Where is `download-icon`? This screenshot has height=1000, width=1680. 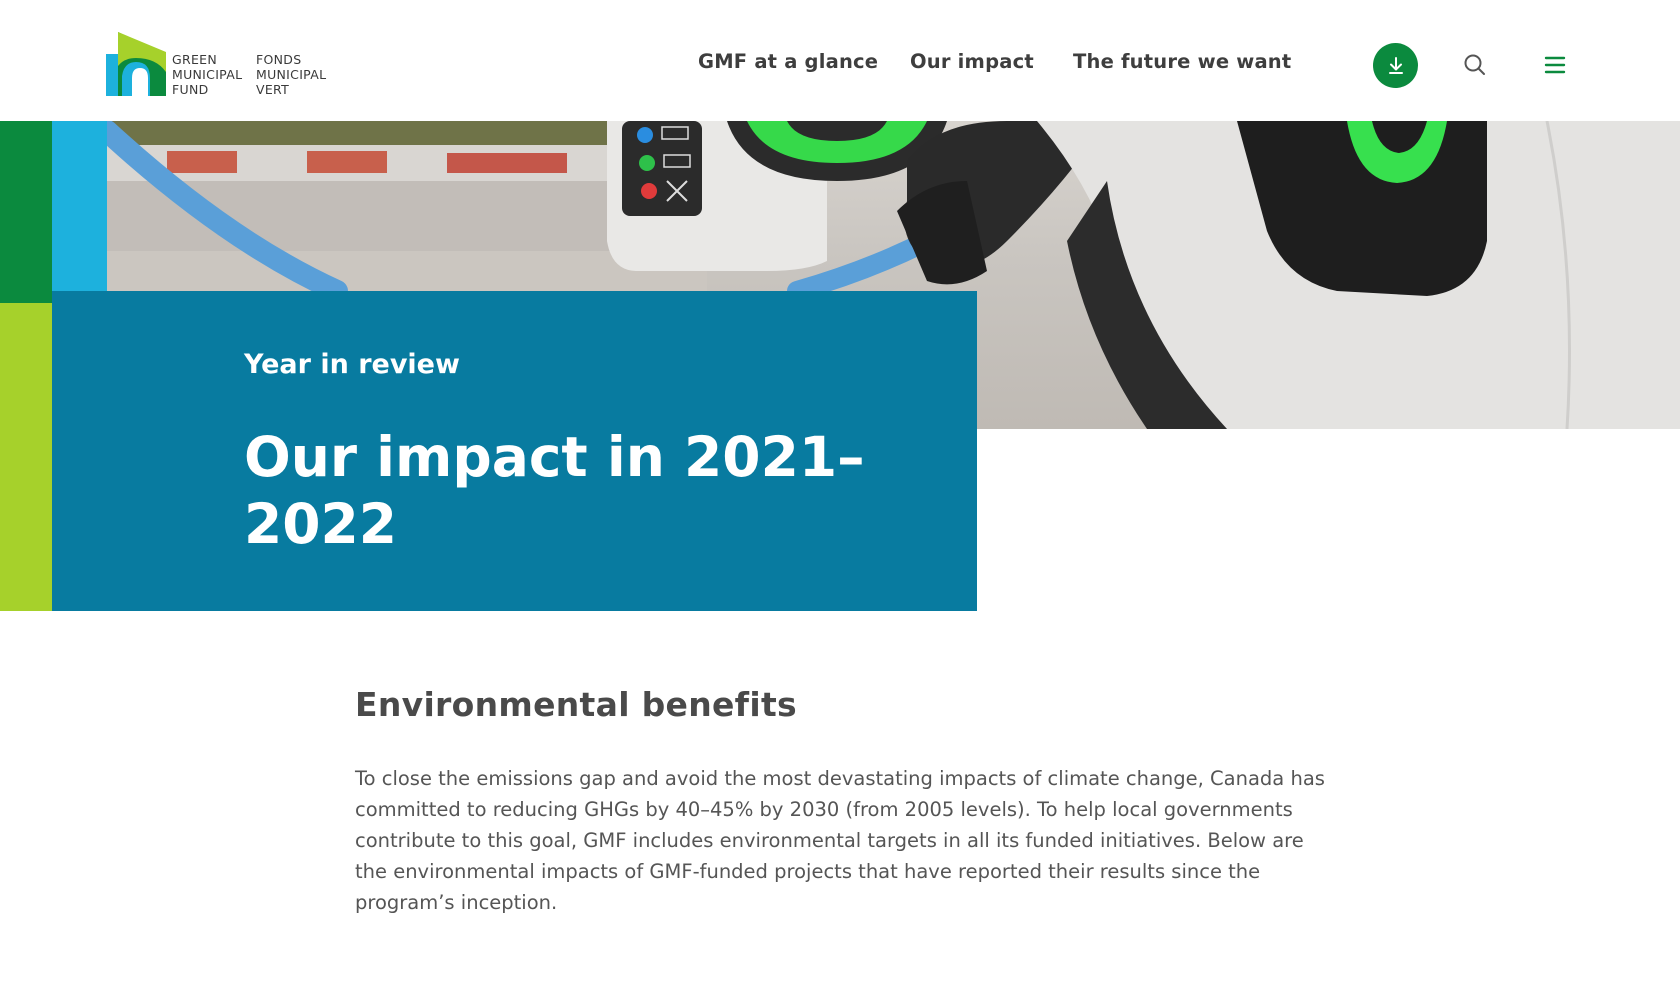
download-icon is located at coordinates (1395, 65).